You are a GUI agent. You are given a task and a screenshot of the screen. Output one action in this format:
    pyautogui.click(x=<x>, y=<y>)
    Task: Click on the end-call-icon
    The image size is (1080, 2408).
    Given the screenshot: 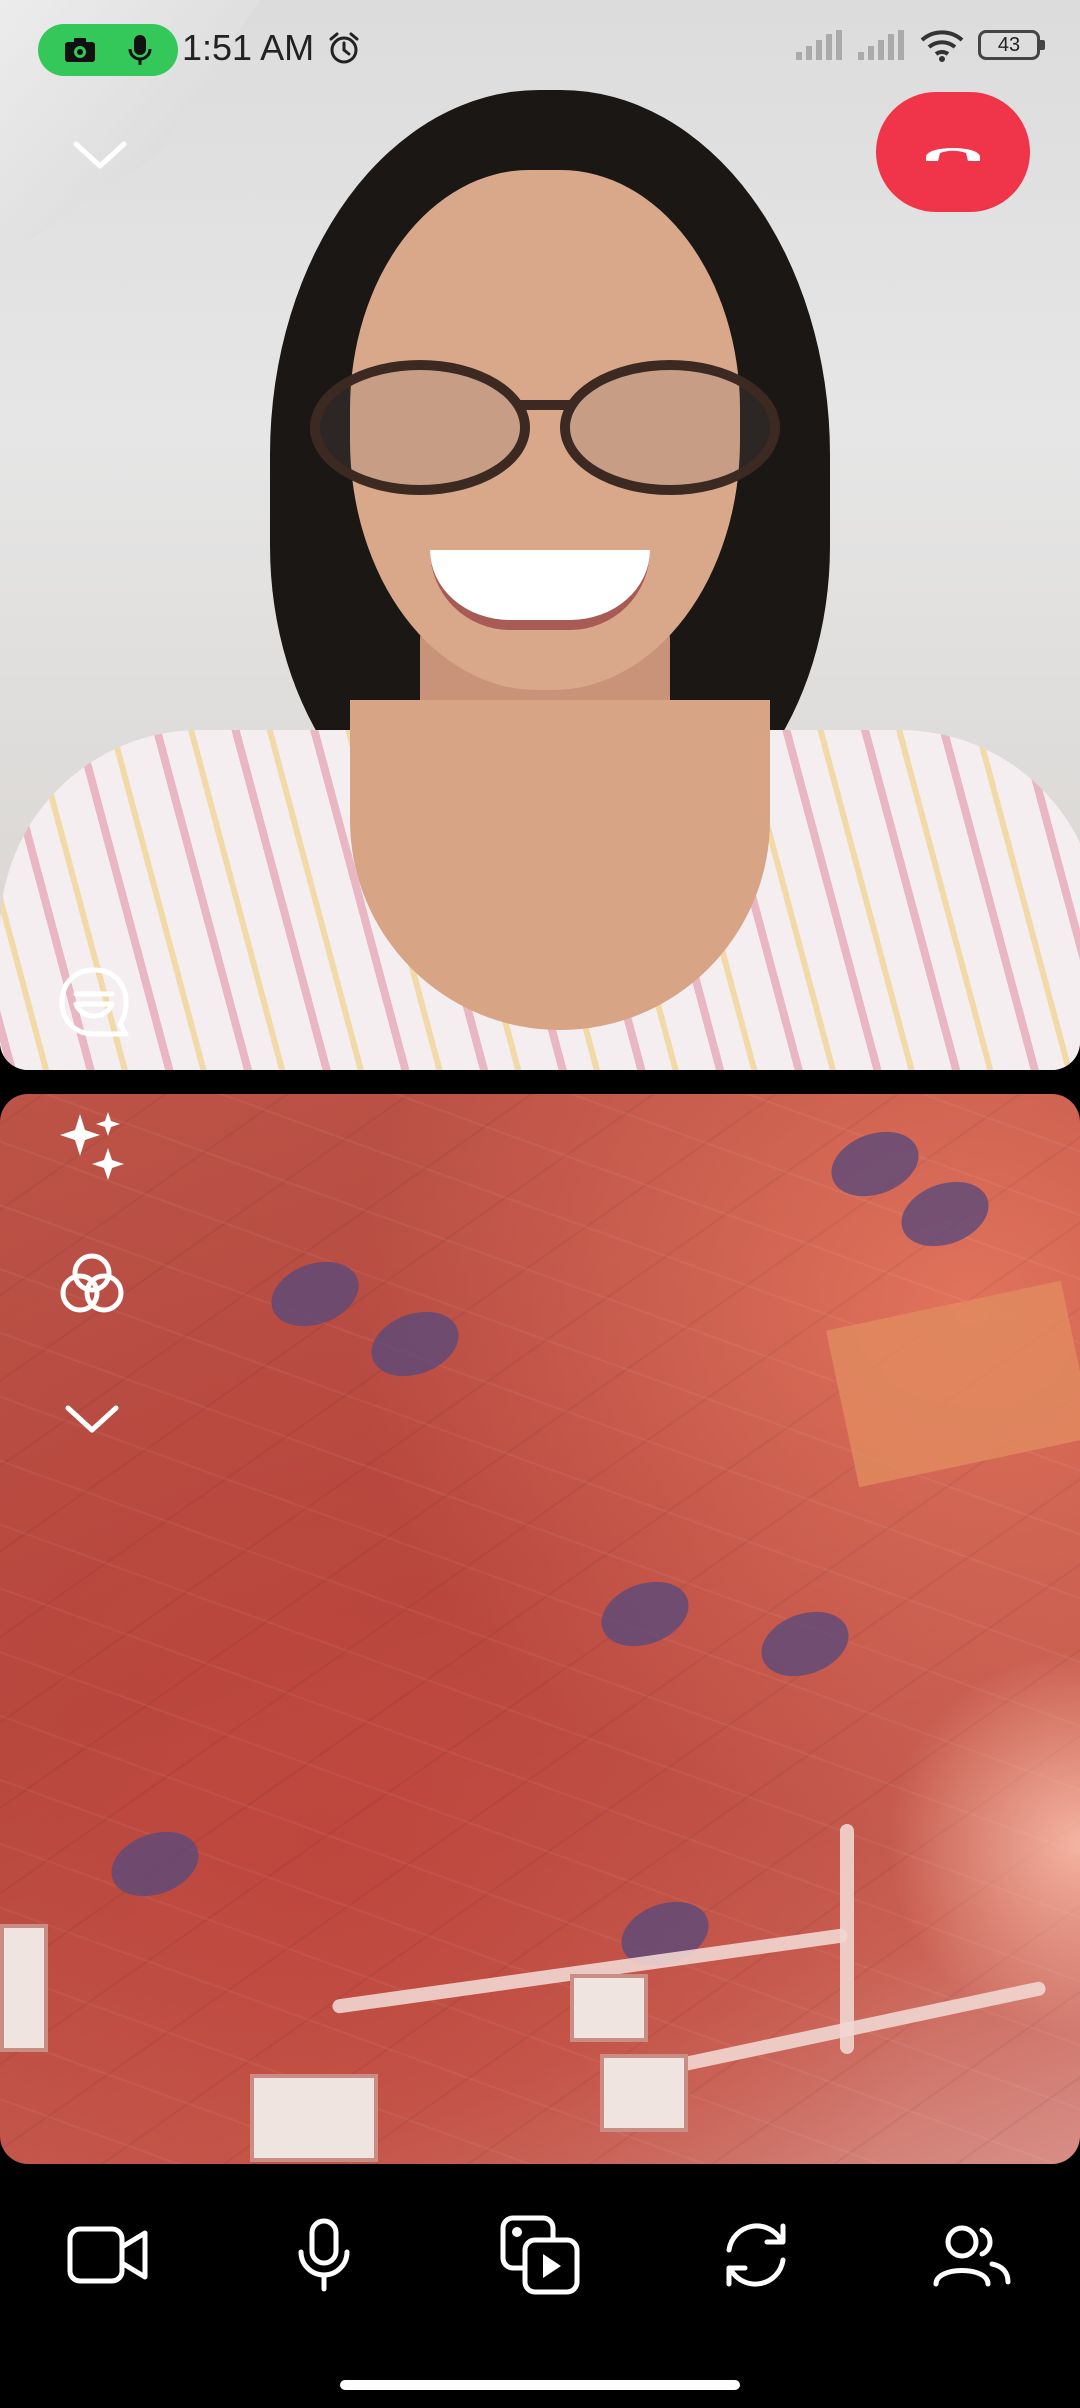 What is the action you would take?
    pyautogui.click(x=953, y=152)
    